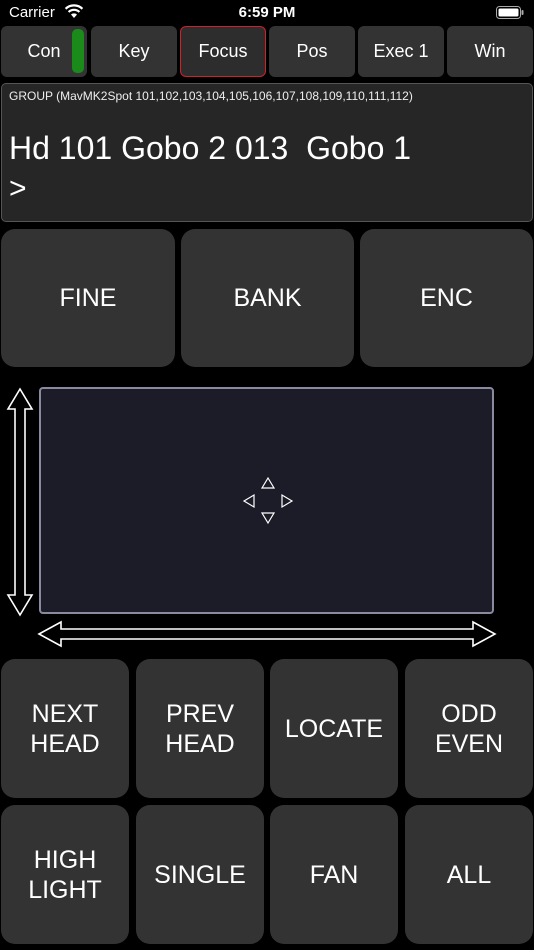 The height and width of the screenshot is (950, 534). What do you see at coordinates (65, 889) in the screenshot?
I see `highlight-label-2: LIGHT` at bounding box center [65, 889].